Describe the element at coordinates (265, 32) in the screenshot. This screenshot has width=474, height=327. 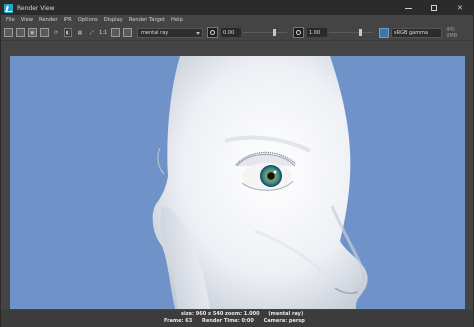
I see `exposure-slider` at that location.